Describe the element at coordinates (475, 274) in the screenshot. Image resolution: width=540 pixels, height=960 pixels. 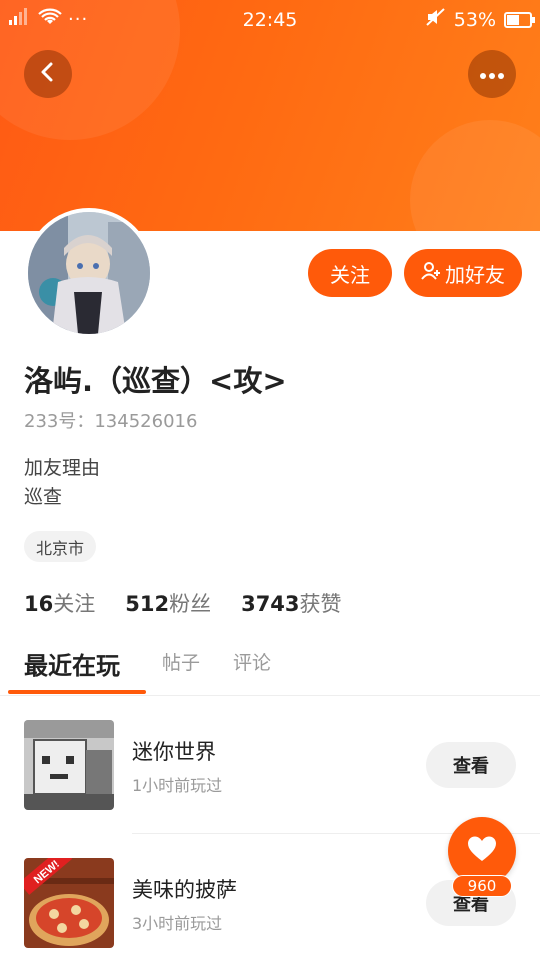
I see `add-friend-button-label: 加好友` at that location.